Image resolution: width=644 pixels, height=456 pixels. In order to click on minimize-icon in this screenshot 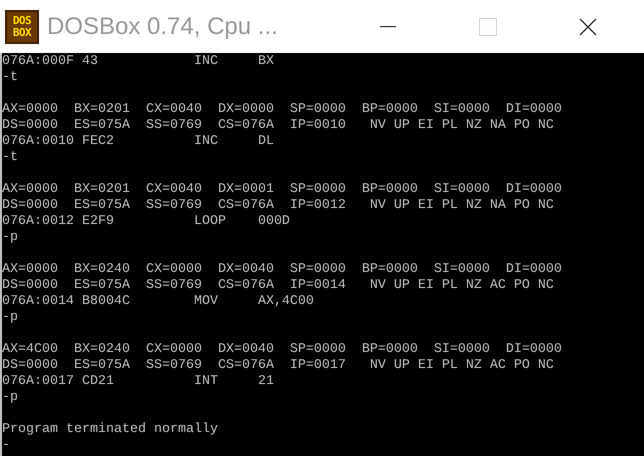, I will do `click(388, 27)`.